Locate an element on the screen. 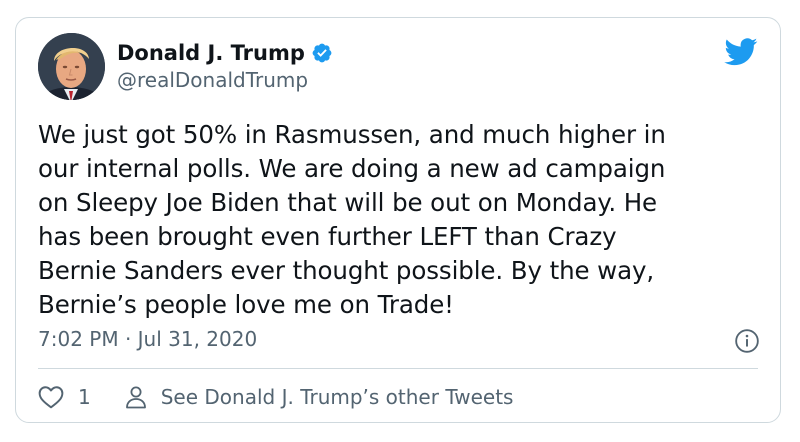  twitter-bird-icon is located at coordinates (741, 52).